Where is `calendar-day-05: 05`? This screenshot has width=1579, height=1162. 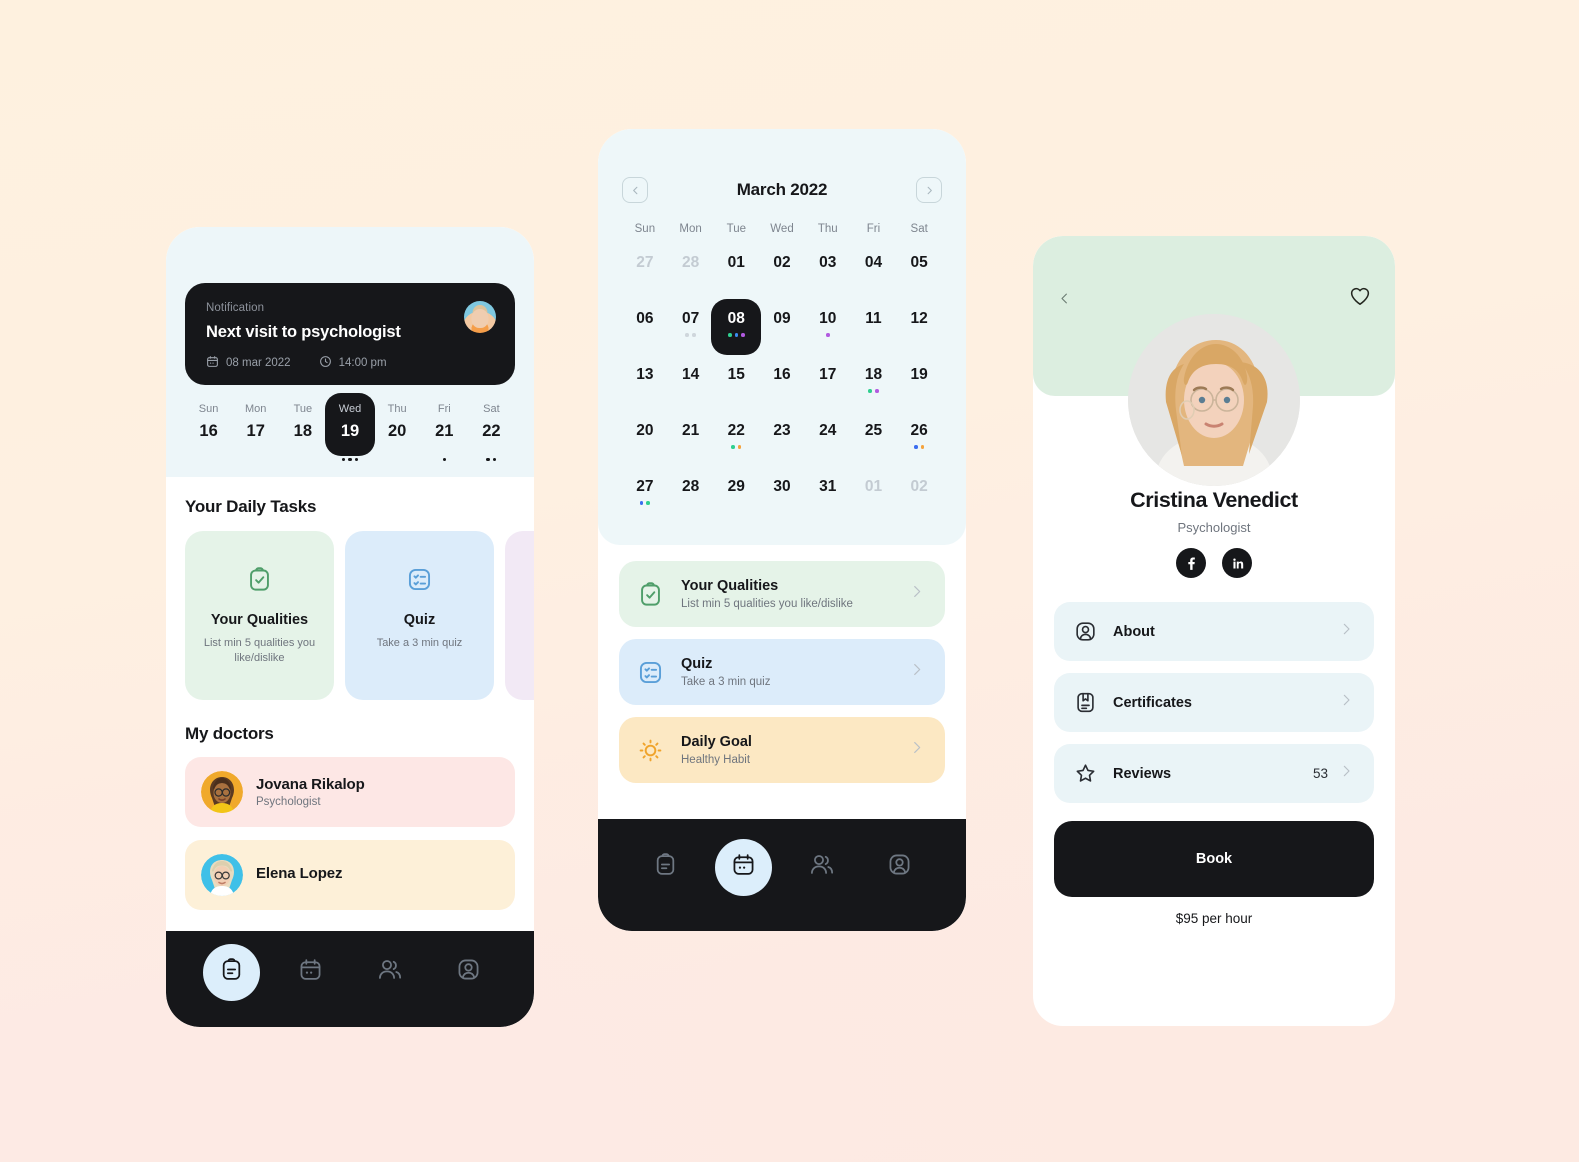 calendar-day-05: 05 is located at coordinates (919, 272).